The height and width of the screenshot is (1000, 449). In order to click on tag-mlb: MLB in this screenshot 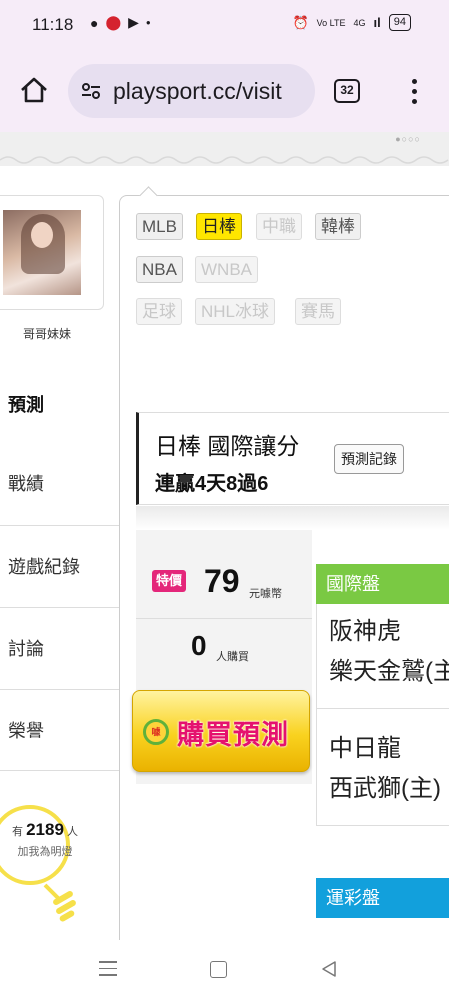, I will do `click(159, 226)`.